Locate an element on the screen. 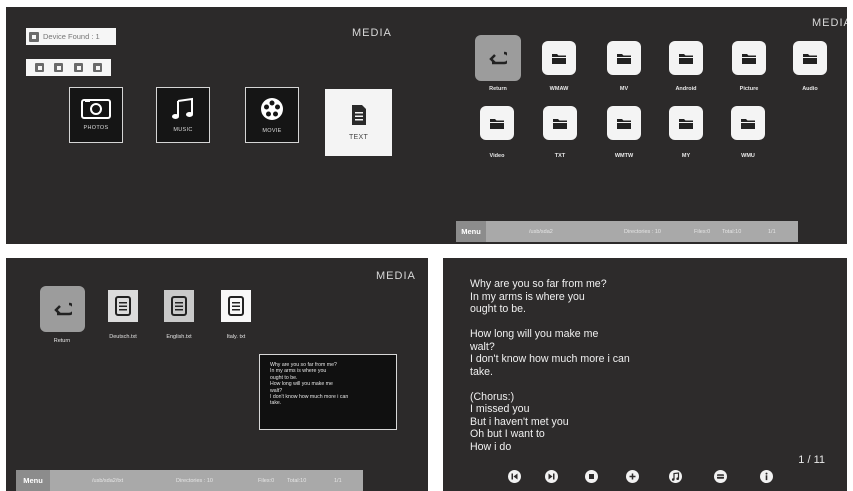 Image resolution: width=853 pixels, height=491 pixels. category-label: PHOTOS is located at coordinates (96, 128).